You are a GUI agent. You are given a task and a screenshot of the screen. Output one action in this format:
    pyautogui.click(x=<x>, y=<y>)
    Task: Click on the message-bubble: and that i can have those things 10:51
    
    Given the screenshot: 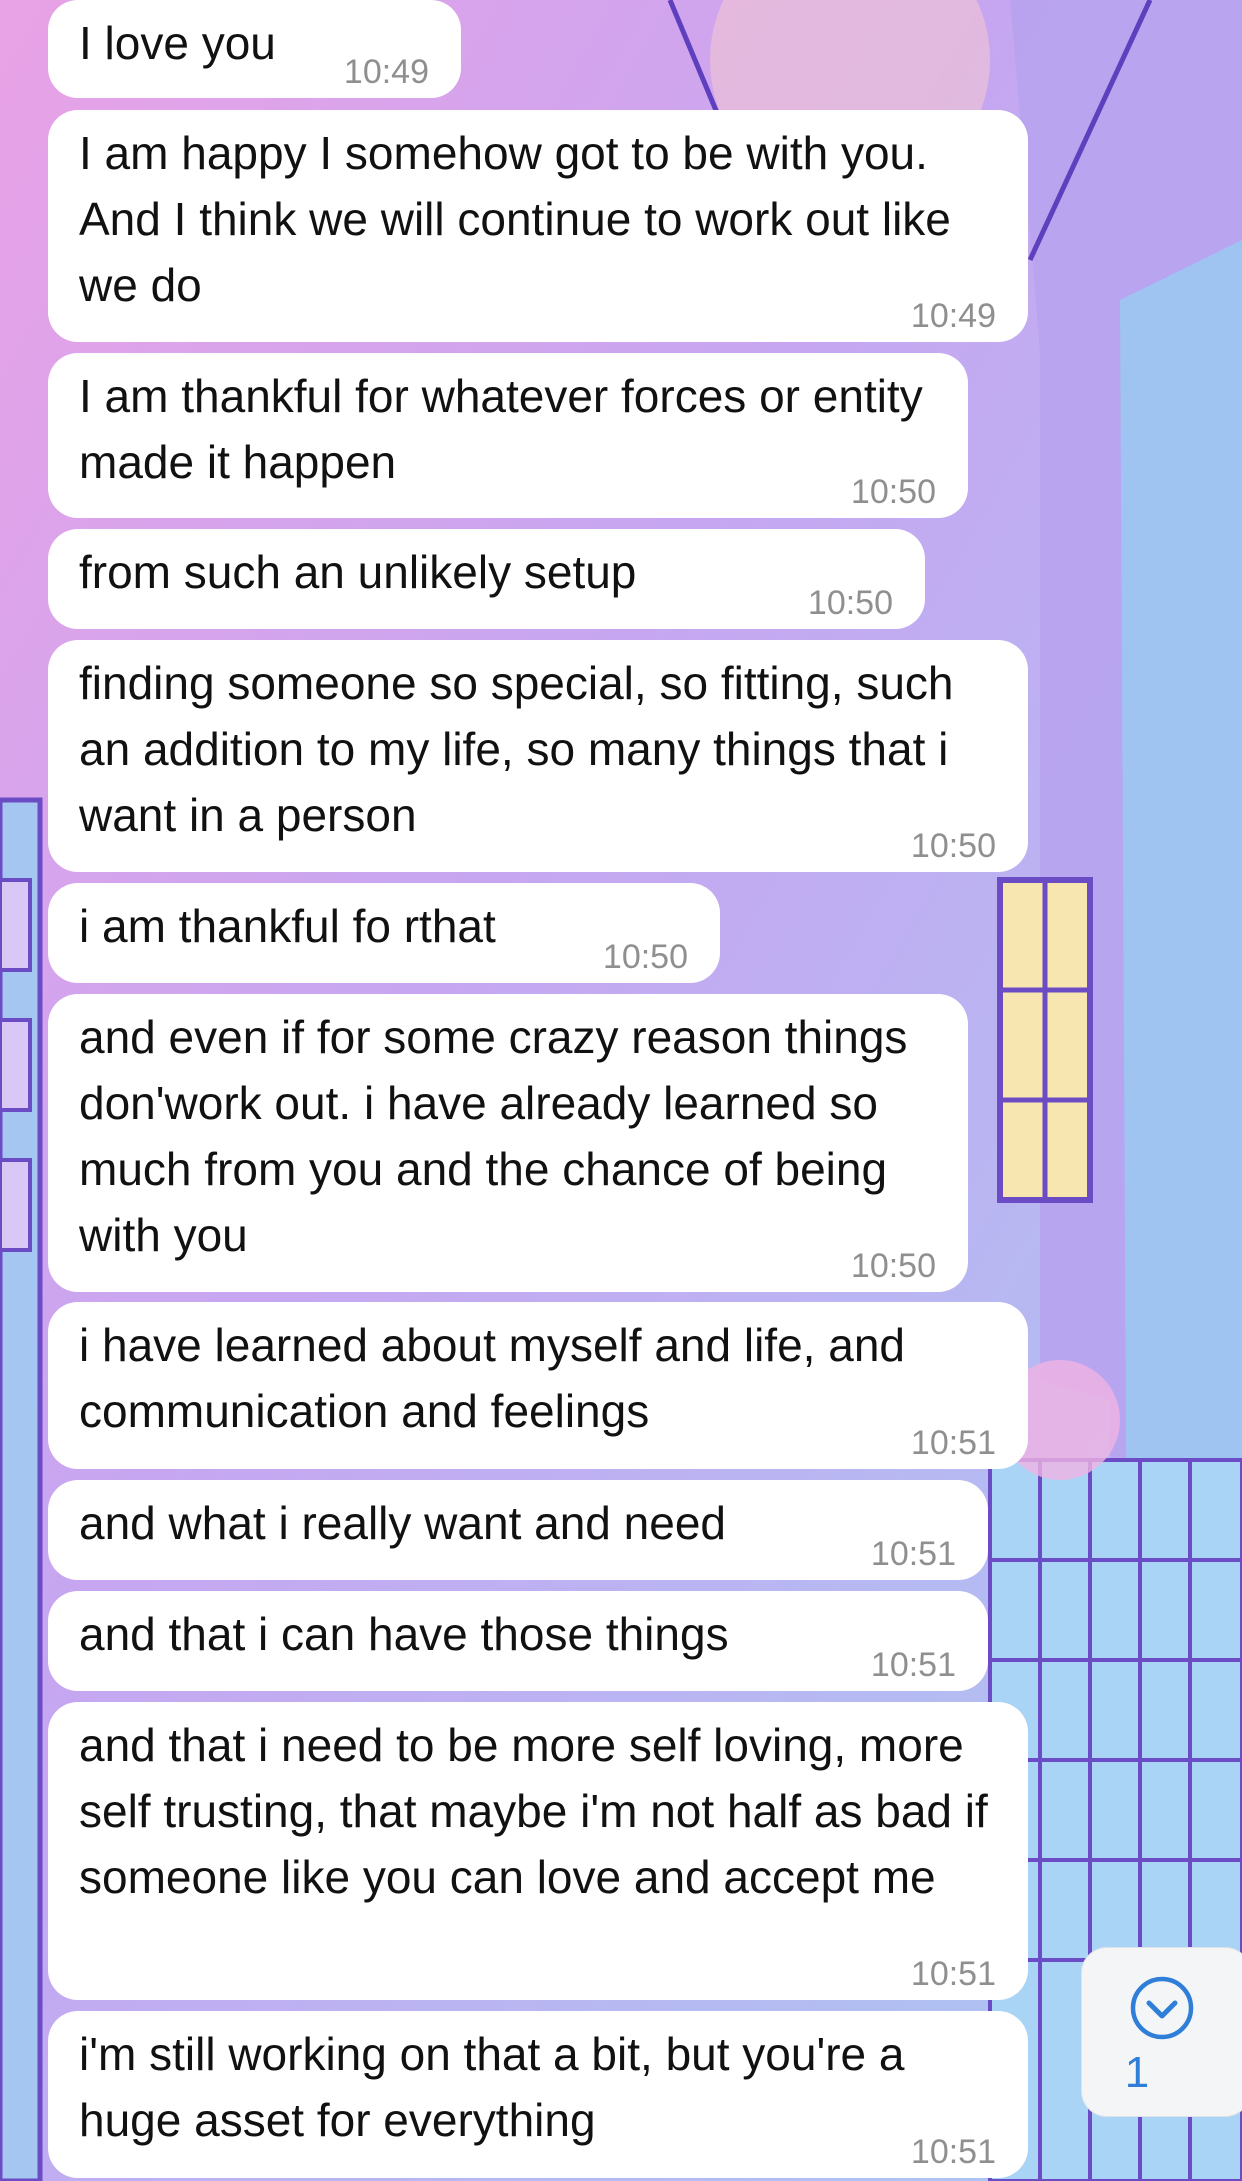 What is the action you would take?
    pyautogui.click(x=518, y=1641)
    